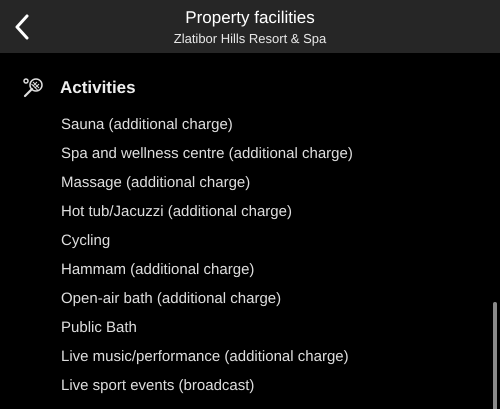 The height and width of the screenshot is (409, 500). I want to click on facility-item: Hot tub/Jacuzzi (additional charge), so click(177, 212).